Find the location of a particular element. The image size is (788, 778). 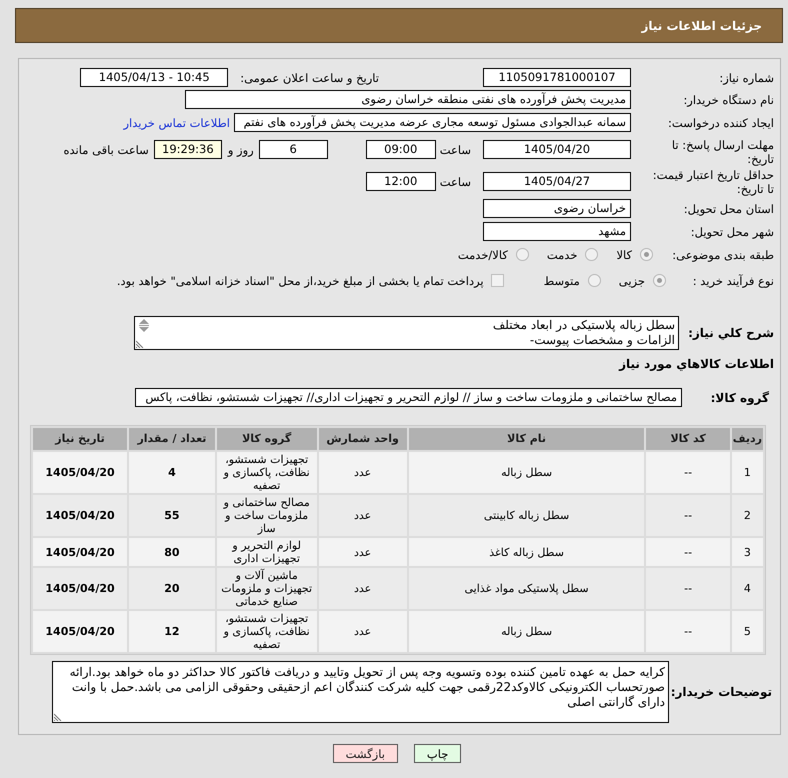

radio-label: خدمت is located at coordinates (562, 255).